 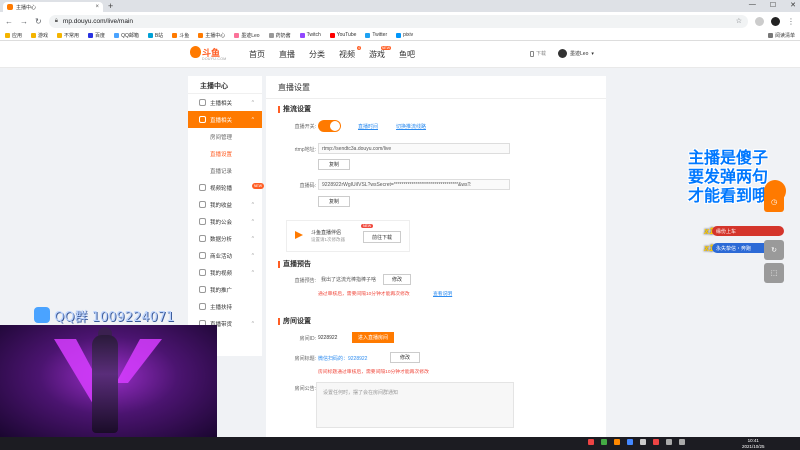 What do you see at coordinates (773, 5) in the screenshot?
I see `maximize-button: ☐` at bounding box center [773, 5].